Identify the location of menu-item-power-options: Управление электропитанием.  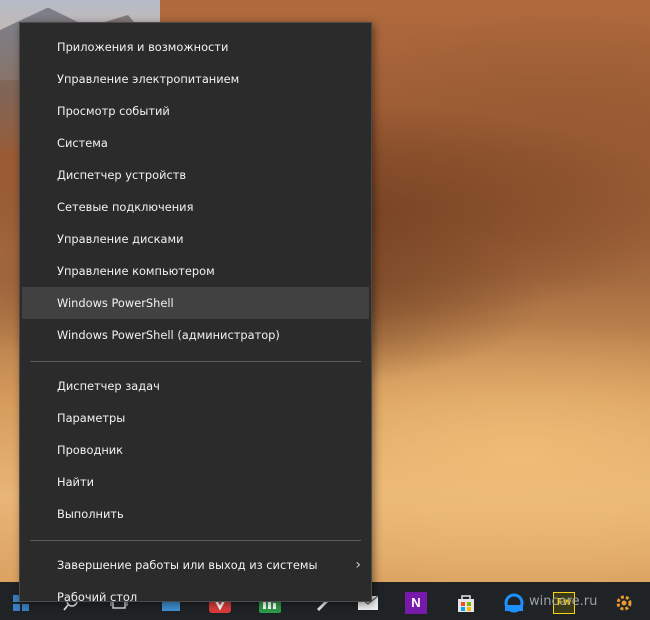
(195, 79).